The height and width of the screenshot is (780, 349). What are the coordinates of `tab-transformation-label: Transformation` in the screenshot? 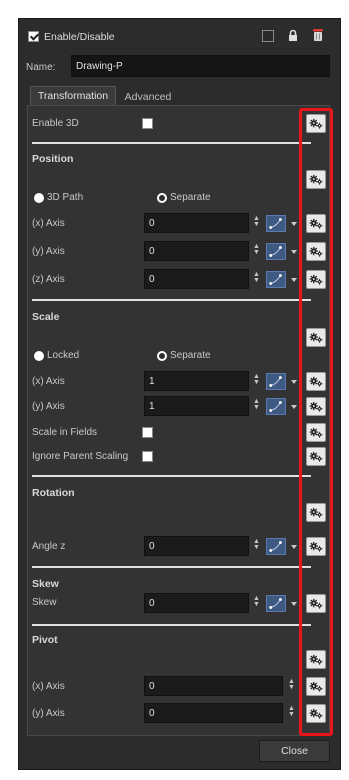 It's located at (73, 96).